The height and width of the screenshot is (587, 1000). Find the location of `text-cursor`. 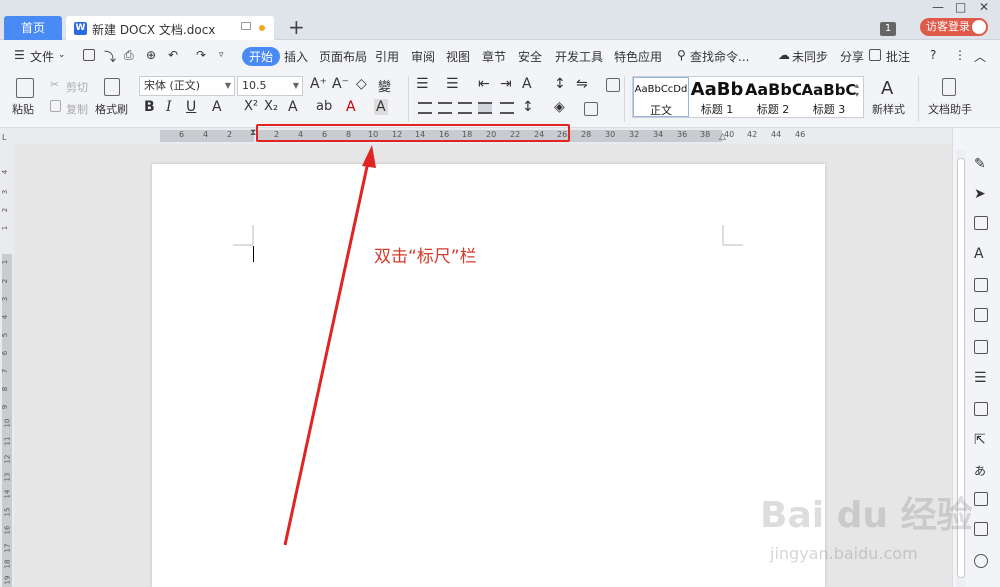

text-cursor is located at coordinates (253, 254).